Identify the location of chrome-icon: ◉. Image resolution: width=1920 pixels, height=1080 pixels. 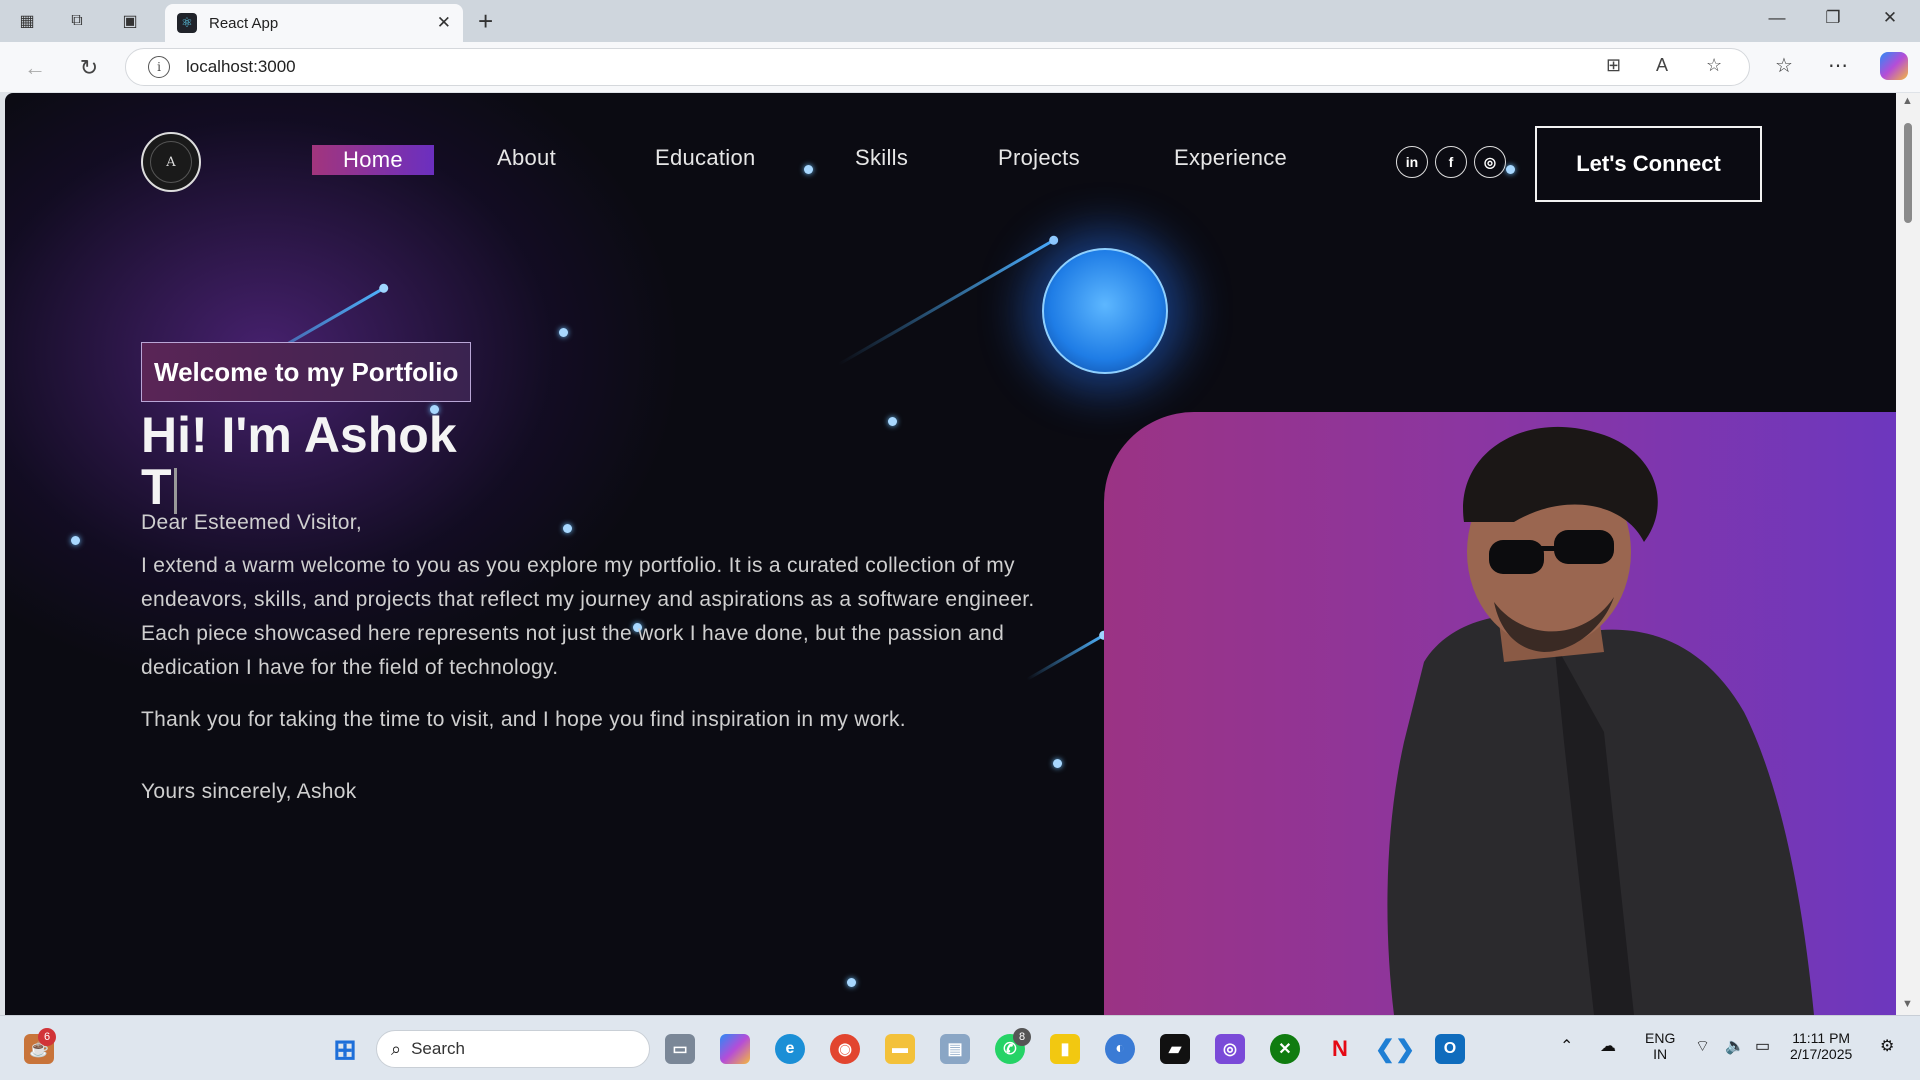
(845, 1049).